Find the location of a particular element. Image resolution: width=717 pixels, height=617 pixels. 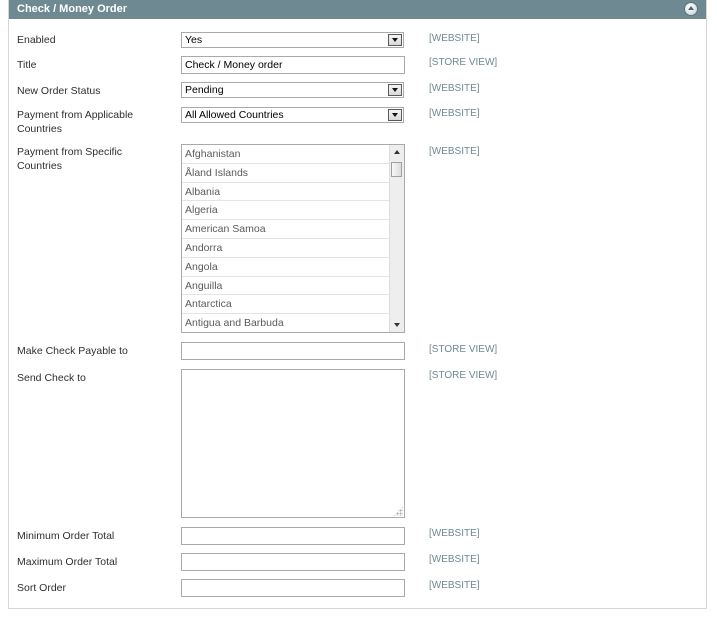

applicable-countries-label: Payment from Applicable Countries is located at coordinates (75, 122).